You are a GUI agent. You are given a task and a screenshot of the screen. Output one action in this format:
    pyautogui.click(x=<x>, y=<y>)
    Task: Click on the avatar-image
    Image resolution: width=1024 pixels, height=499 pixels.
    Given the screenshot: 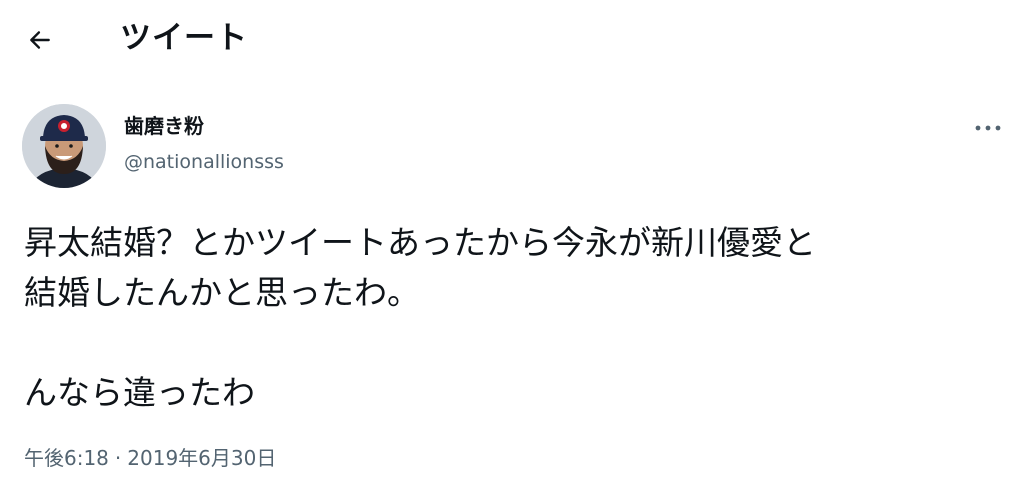 What is the action you would take?
    pyautogui.click(x=64, y=146)
    